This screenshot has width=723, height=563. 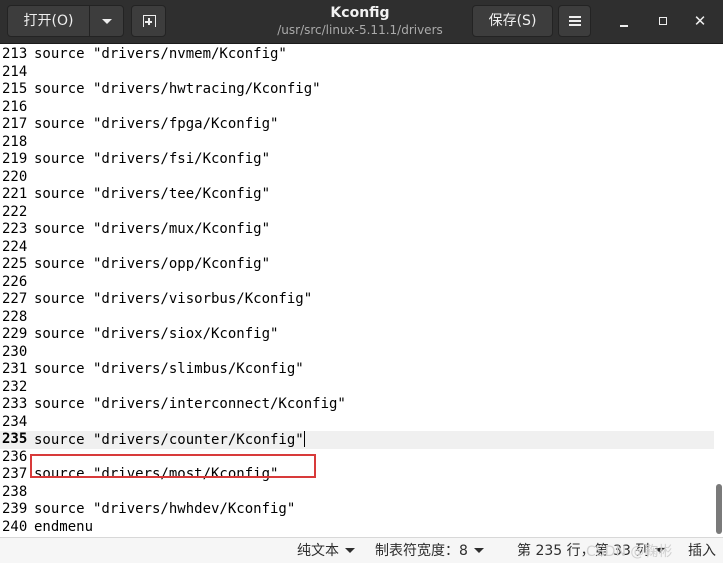 What do you see at coordinates (64, 526) in the screenshot?
I see `line-text: endmenu` at bounding box center [64, 526].